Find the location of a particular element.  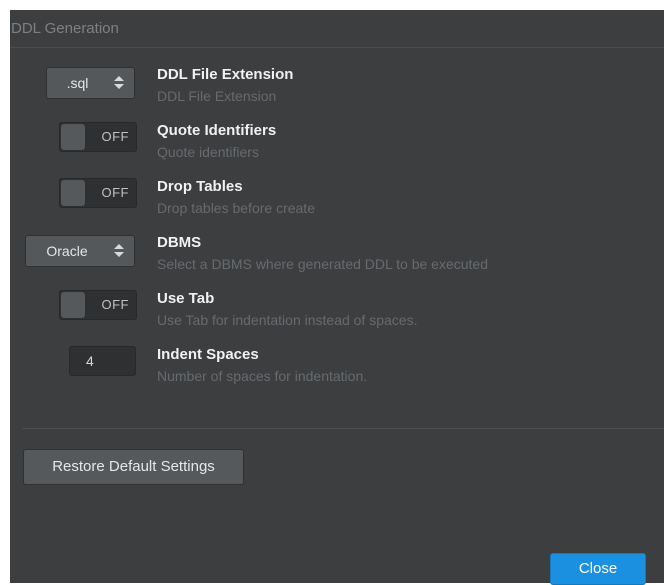

use-tab-toggle: OFF is located at coordinates (98, 305).